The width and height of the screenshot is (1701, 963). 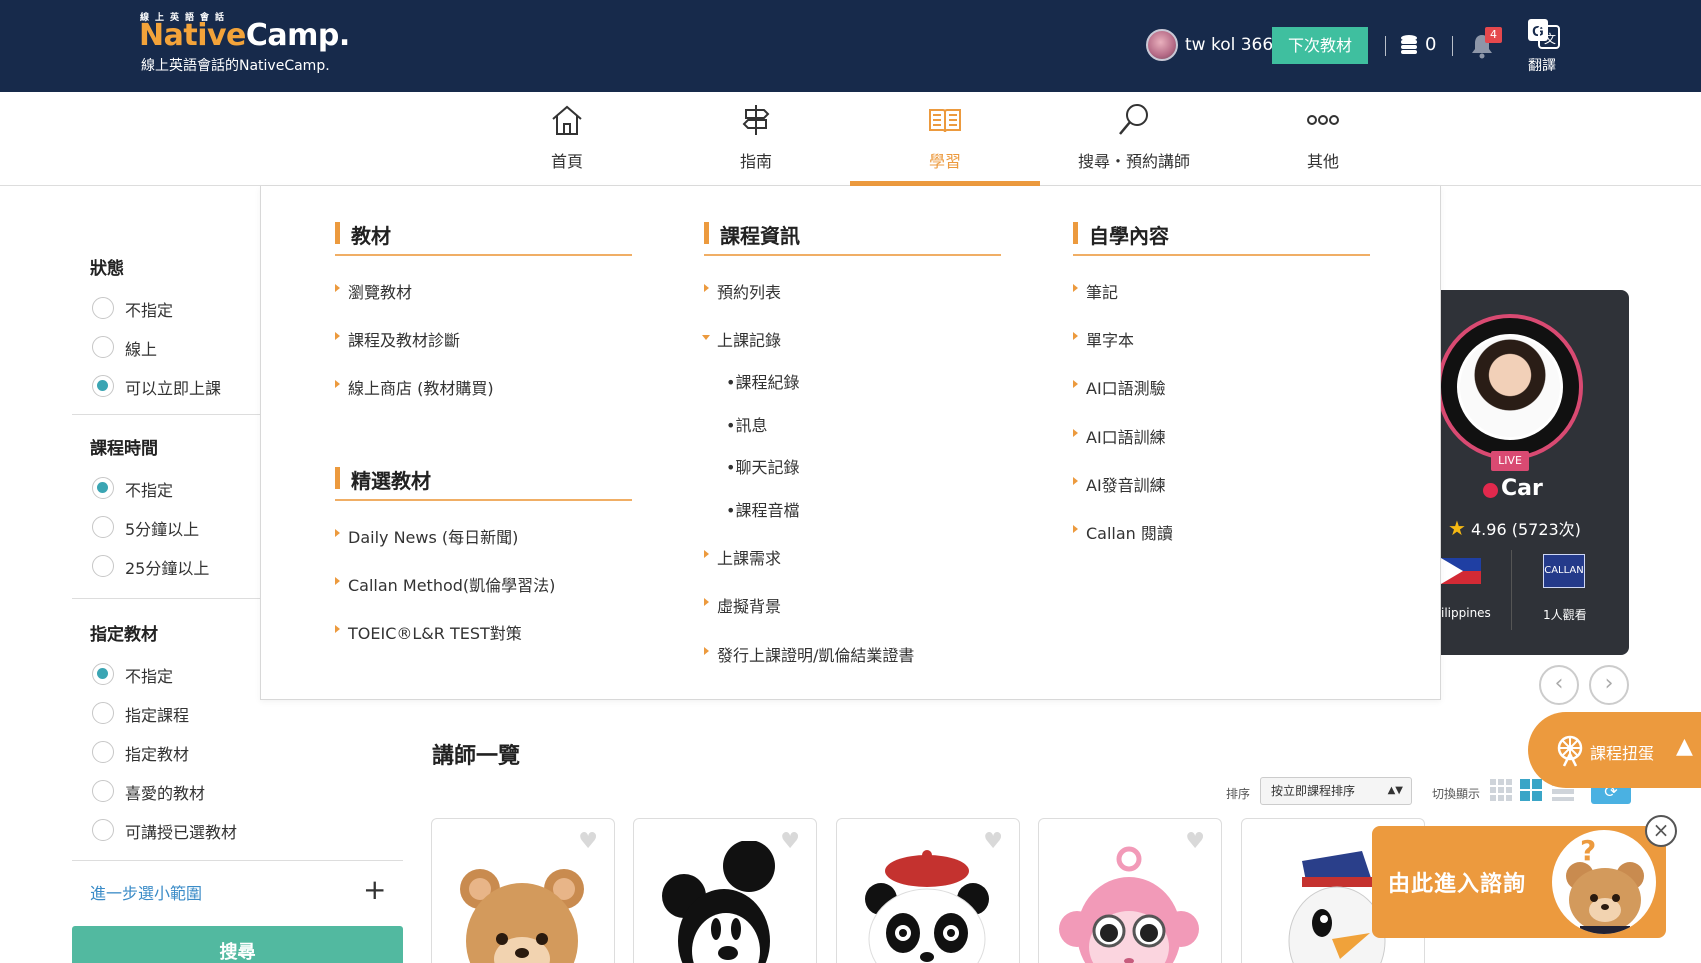 What do you see at coordinates (1095, 291) in the screenshot?
I see `menu-link-notes: 筆記` at bounding box center [1095, 291].